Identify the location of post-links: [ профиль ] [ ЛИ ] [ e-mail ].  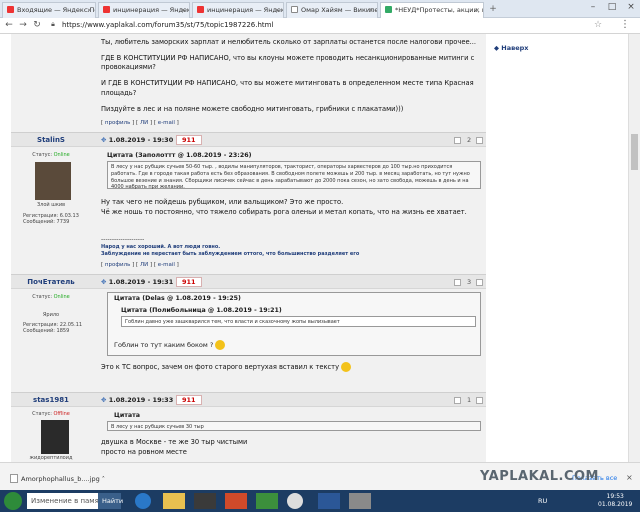
(140, 265).